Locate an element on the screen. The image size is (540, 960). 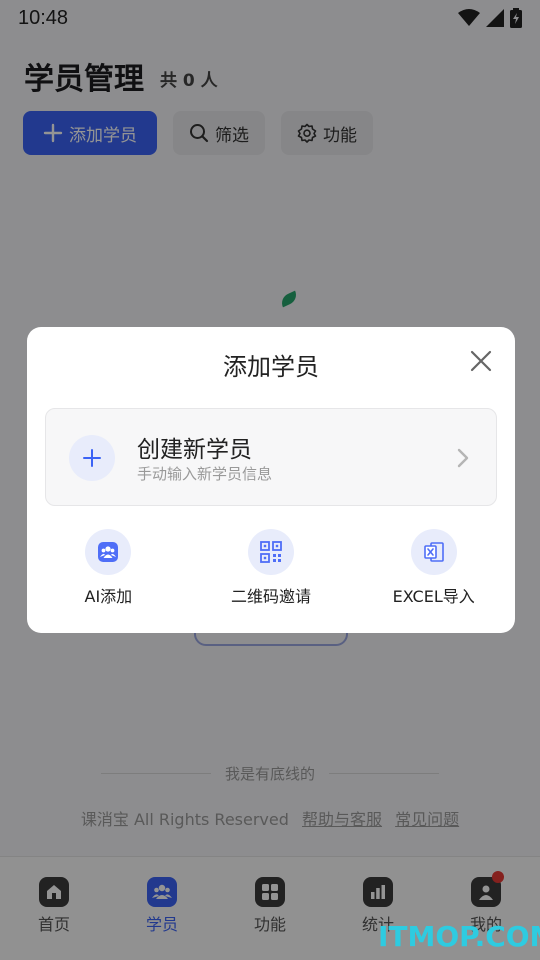
qrcode-icon is located at coordinates (271, 552).